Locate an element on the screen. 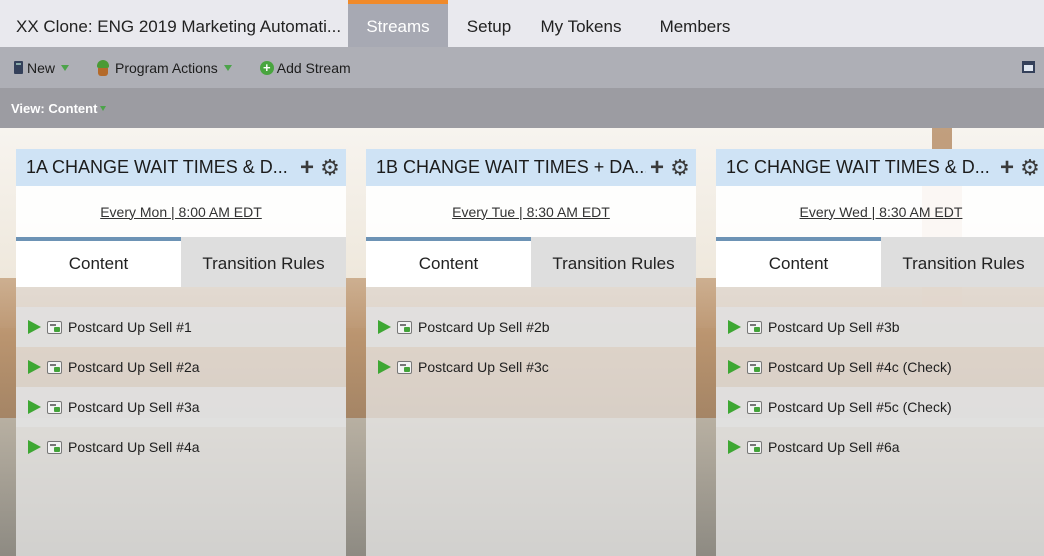 Image resolution: width=1044 pixels, height=556 pixels. program-actions-button: Program Actions is located at coordinates (163, 67).